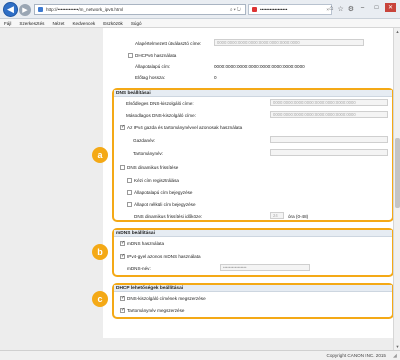 Image resolution: width=400 pixels, height=360 pixels. Describe the element at coordinates (396, 356) in the screenshot. I see `resize-grip-icon: ◢` at that location.